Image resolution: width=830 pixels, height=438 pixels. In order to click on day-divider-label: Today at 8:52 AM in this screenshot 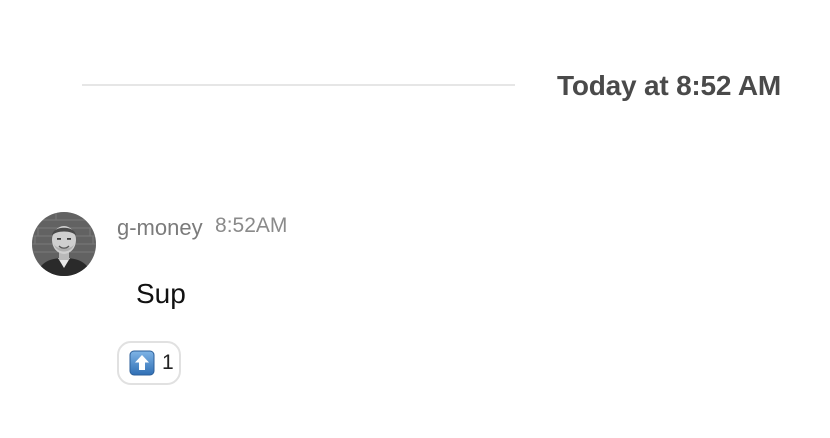, I will do `click(669, 85)`.